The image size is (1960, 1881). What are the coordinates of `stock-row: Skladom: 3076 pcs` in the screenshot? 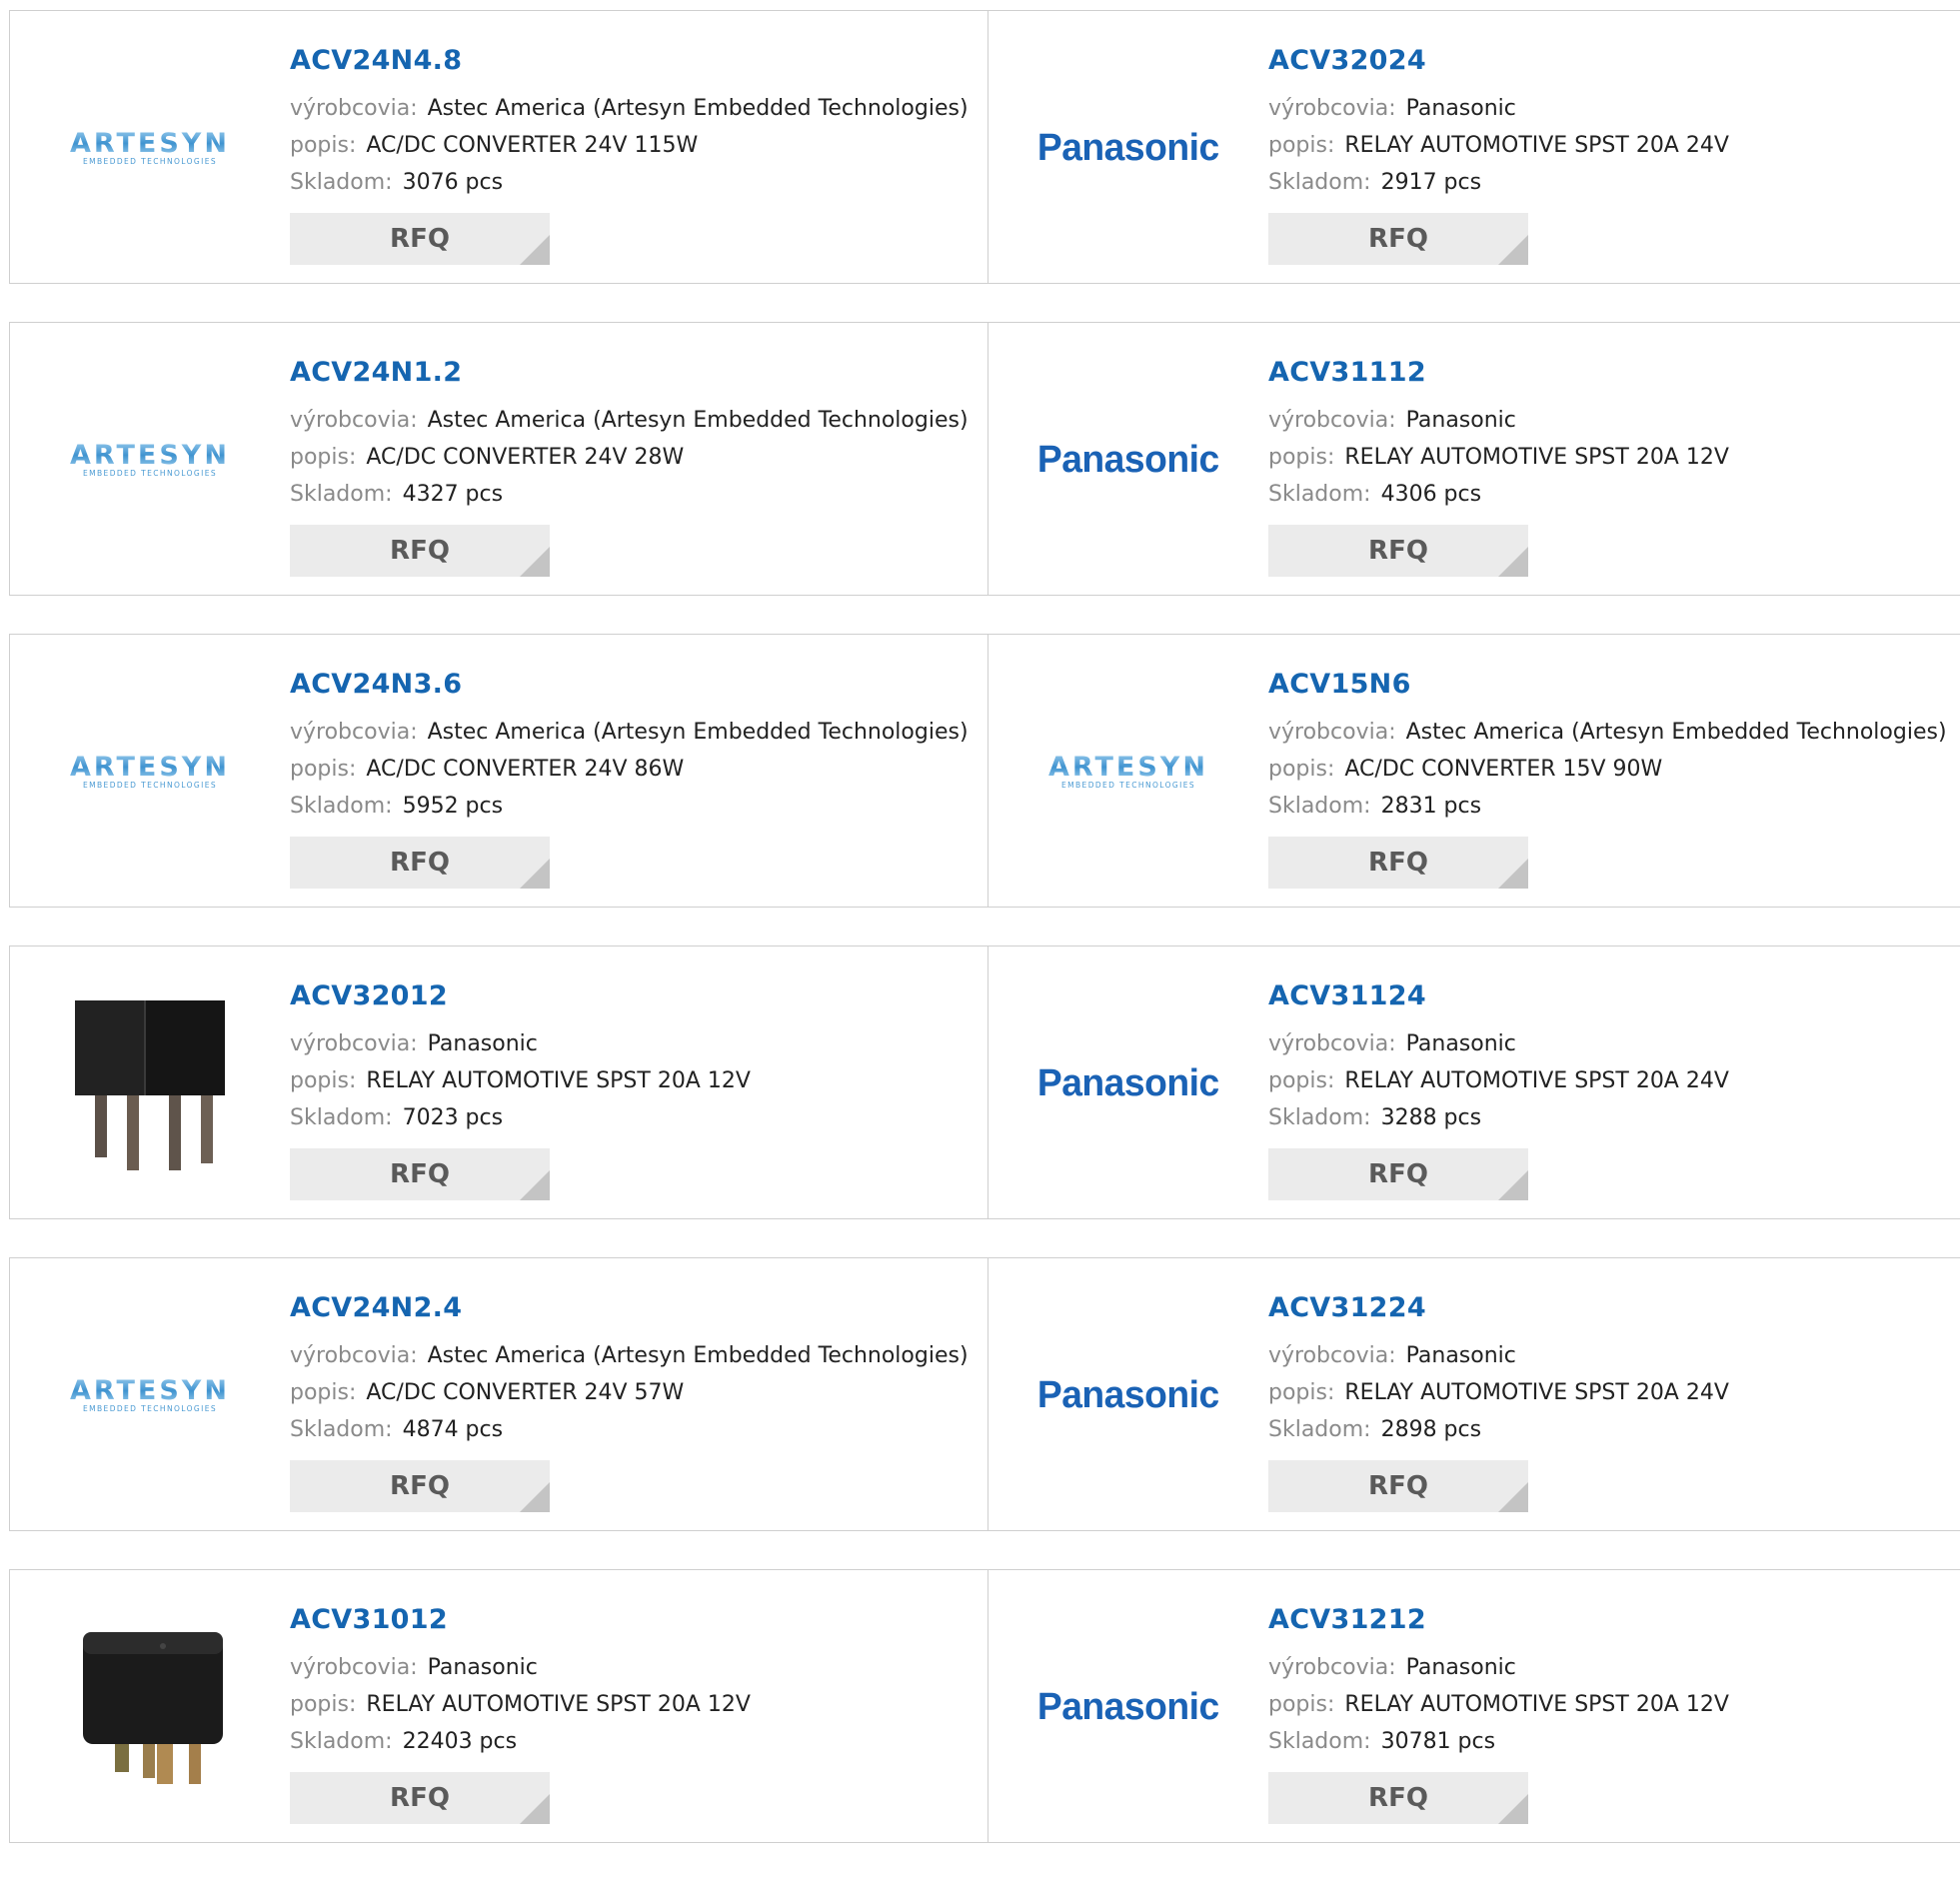 It's located at (634, 182).